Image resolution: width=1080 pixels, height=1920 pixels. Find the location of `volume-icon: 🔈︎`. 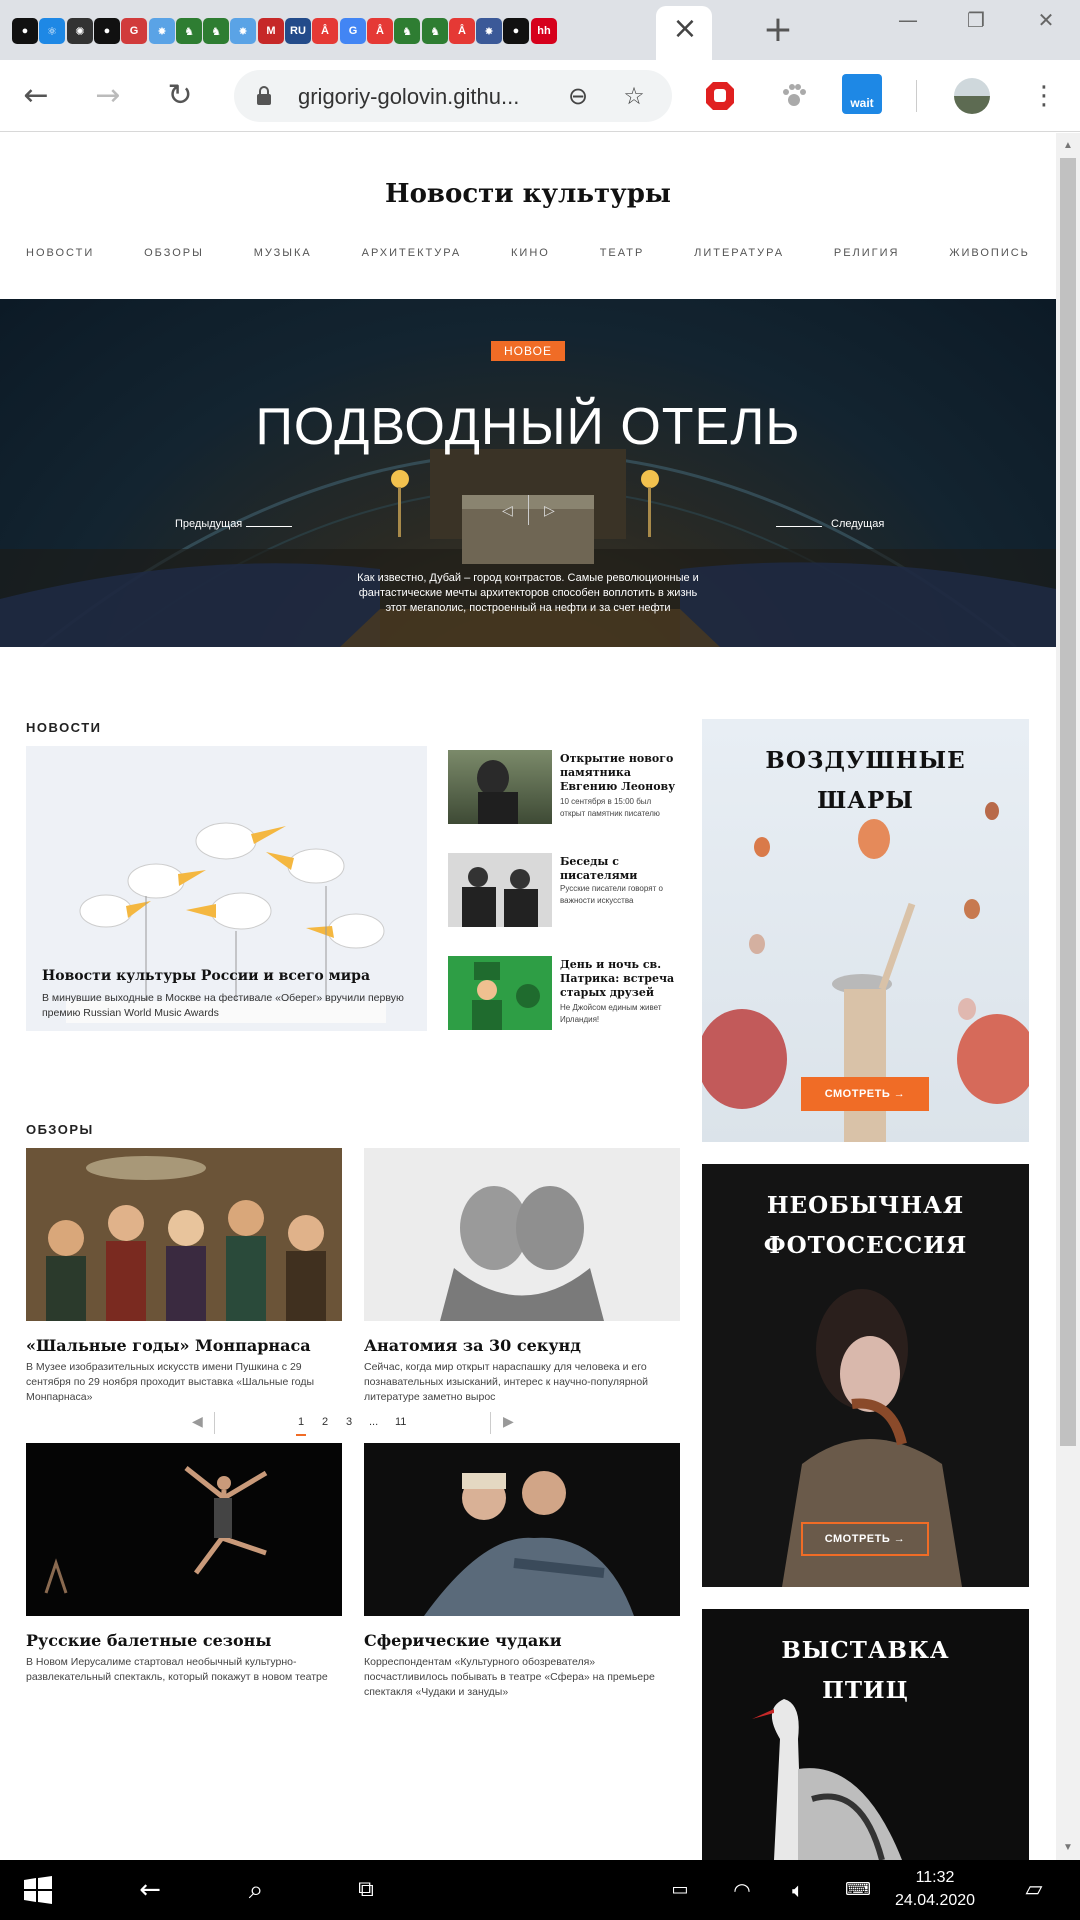

volume-icon: 🔈︎ is located at coordinates (798, 1890).